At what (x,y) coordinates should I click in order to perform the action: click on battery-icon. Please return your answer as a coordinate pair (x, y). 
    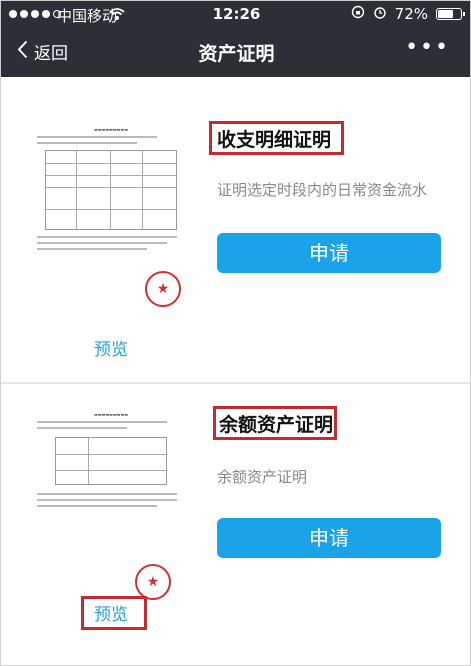
    Looking at the image, I should click on (450, 14).